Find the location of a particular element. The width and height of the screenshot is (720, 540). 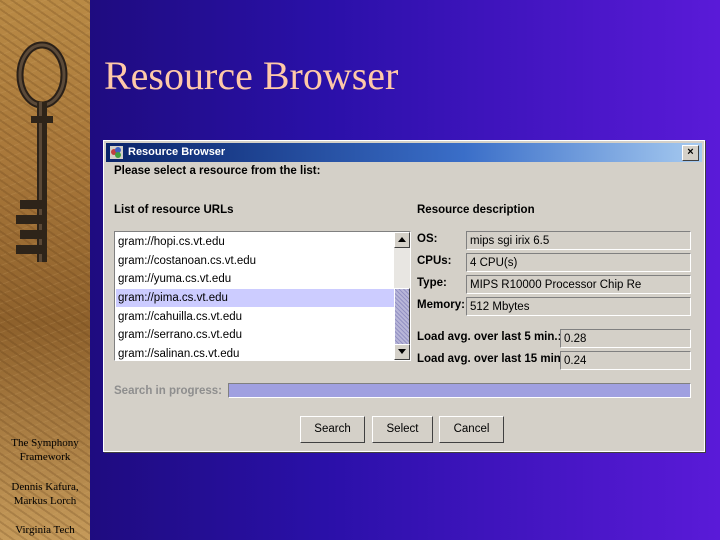

arrow-up-icon is located at coordinates (402, 239).